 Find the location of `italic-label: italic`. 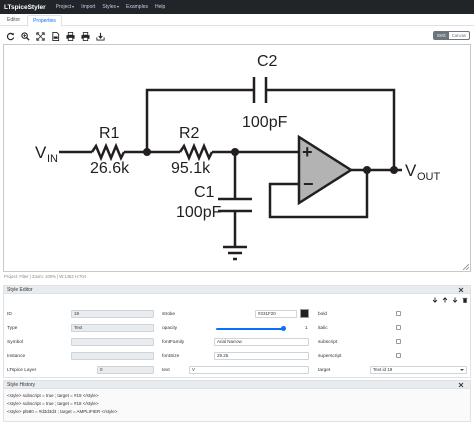

italic-label: italic is located at coordinates (323, 328).